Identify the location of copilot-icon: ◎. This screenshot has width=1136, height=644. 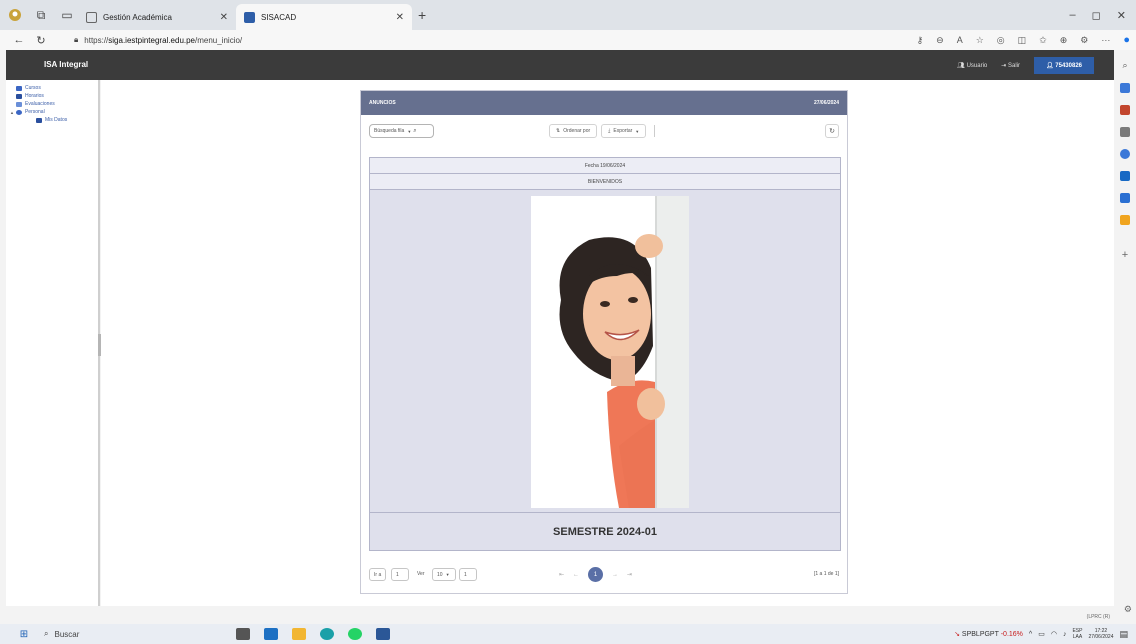
(1001, 40).